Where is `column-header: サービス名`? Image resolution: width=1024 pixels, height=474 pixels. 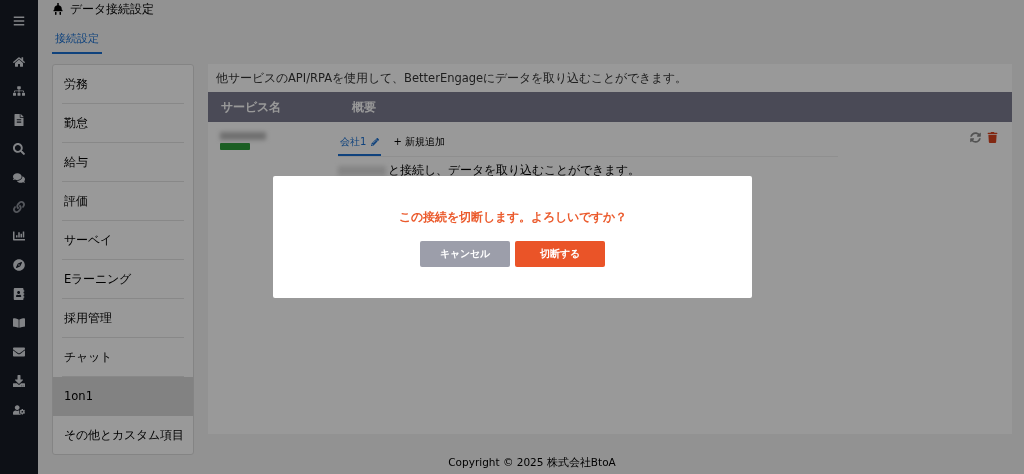
column-header: サービス名 is located at coordinates (251, 106).